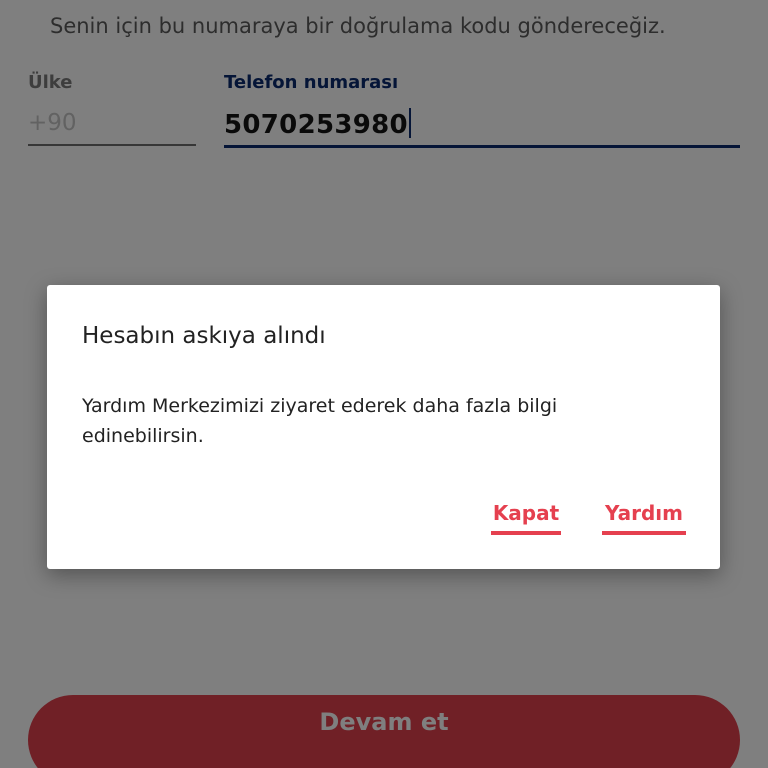 The height and width of the screenshot is (768, 768). What do you see at coordinates (204, 336) in the screenshot?
I see `dialog-title: Hesabın askıya alındı` at bounding box center [204, 336].